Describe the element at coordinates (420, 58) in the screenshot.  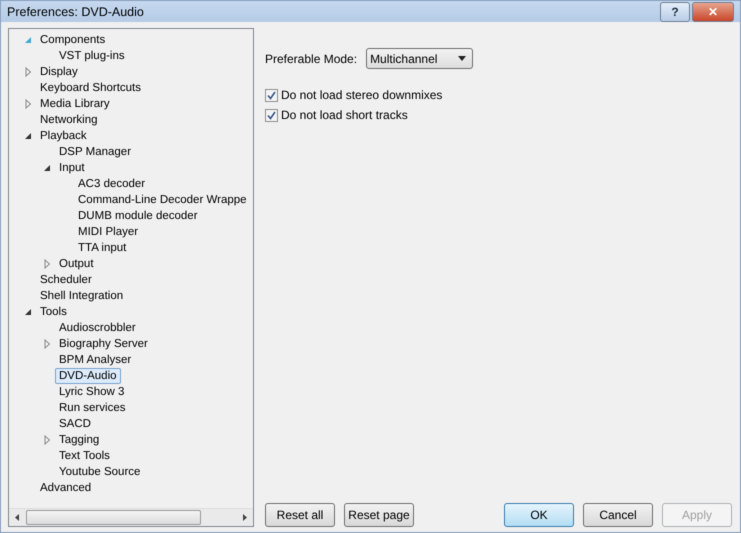
I see `mode-dropdown: Multichannel` at that location.